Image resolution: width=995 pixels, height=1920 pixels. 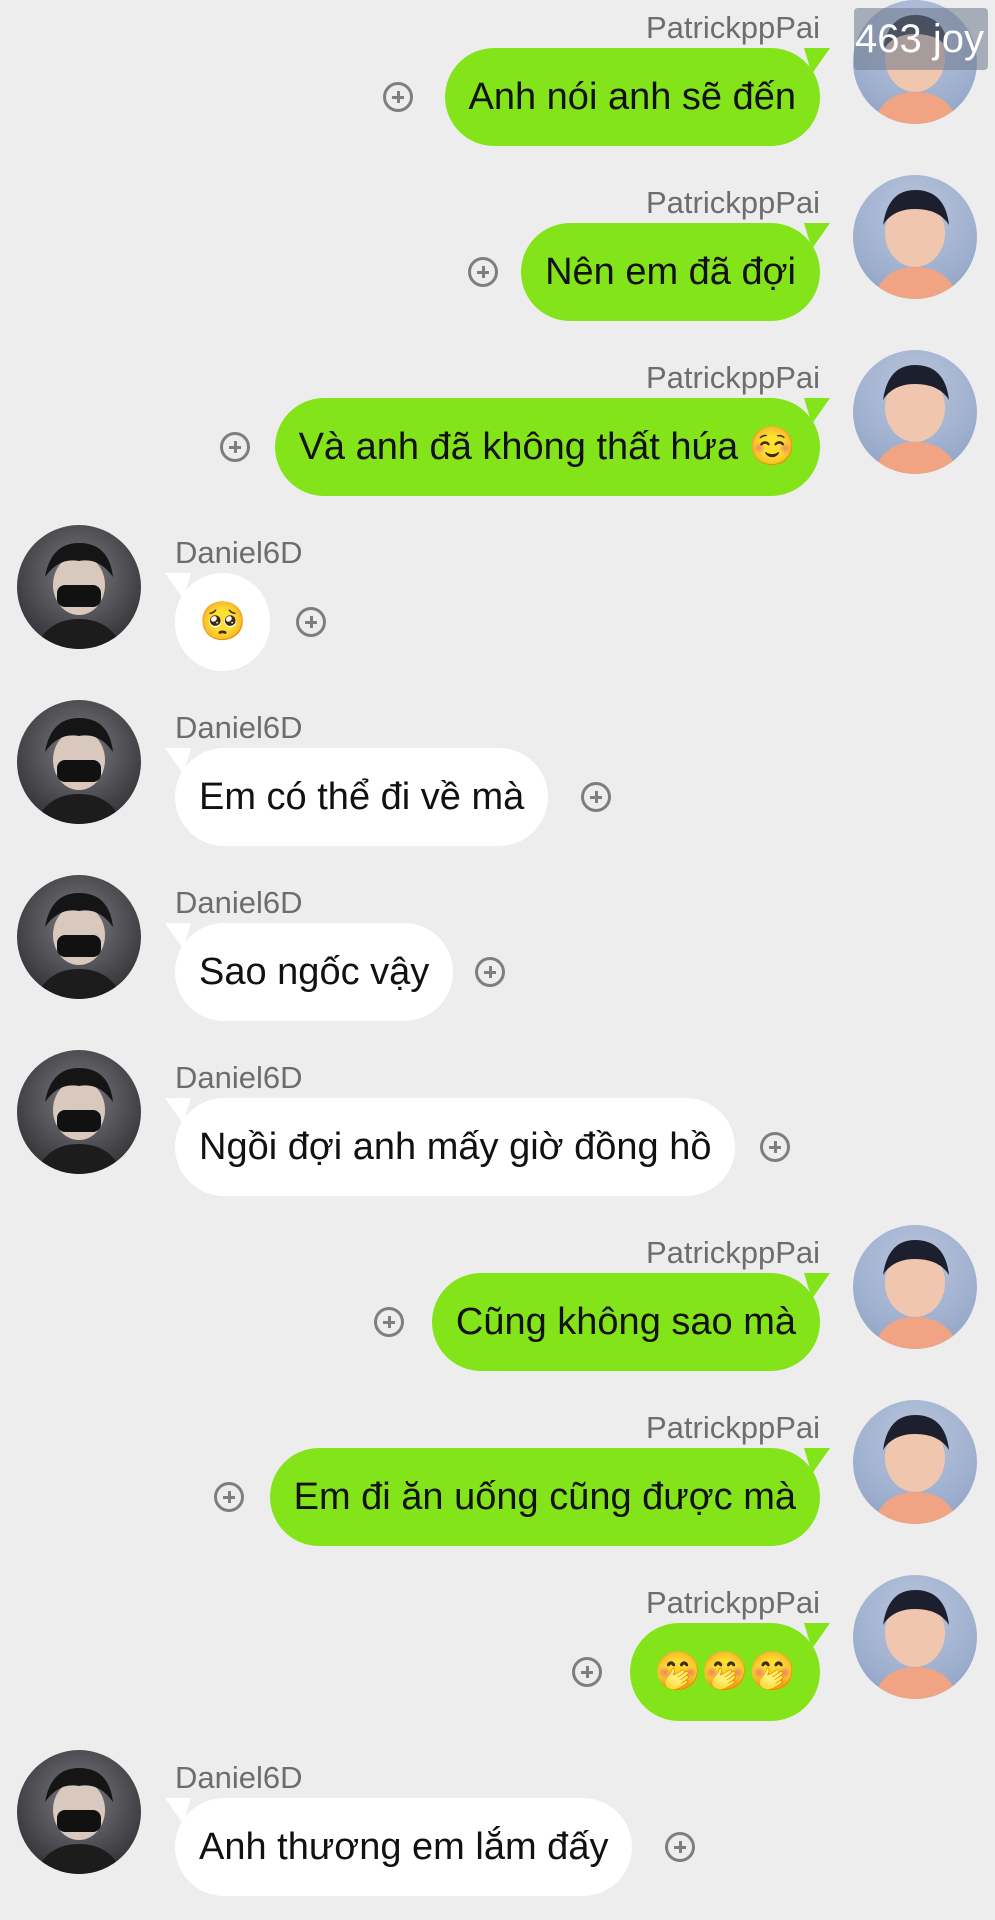 What do you see at coordinates (314, 972) in the screenshot?
I see `message-bubble: Sao ngốc vậy` at bounding box center [314, 972].